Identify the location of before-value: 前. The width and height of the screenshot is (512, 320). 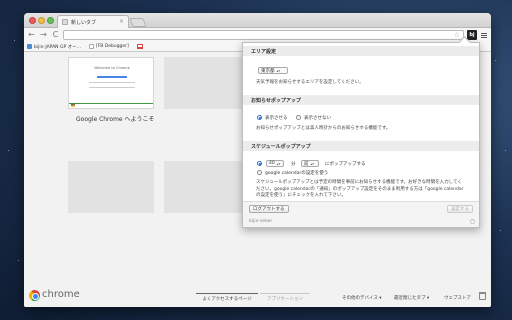
(306, 164).